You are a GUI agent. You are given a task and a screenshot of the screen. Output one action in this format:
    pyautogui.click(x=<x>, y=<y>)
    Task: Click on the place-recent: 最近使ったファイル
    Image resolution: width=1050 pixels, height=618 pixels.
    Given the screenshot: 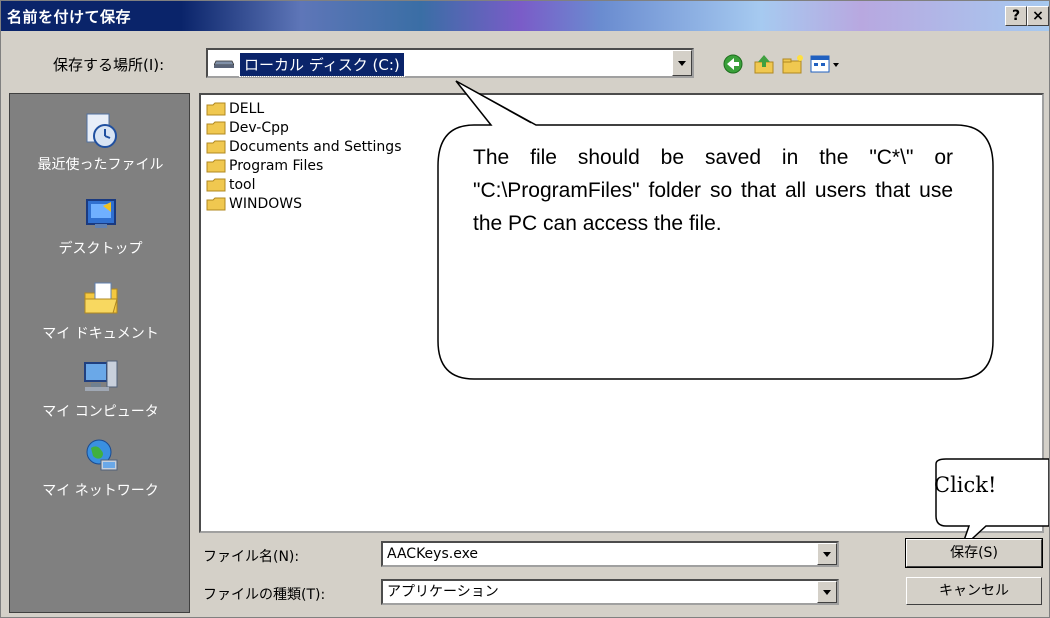 What is the action you would take?
    pyautogui.click(x=100, y=142)
    